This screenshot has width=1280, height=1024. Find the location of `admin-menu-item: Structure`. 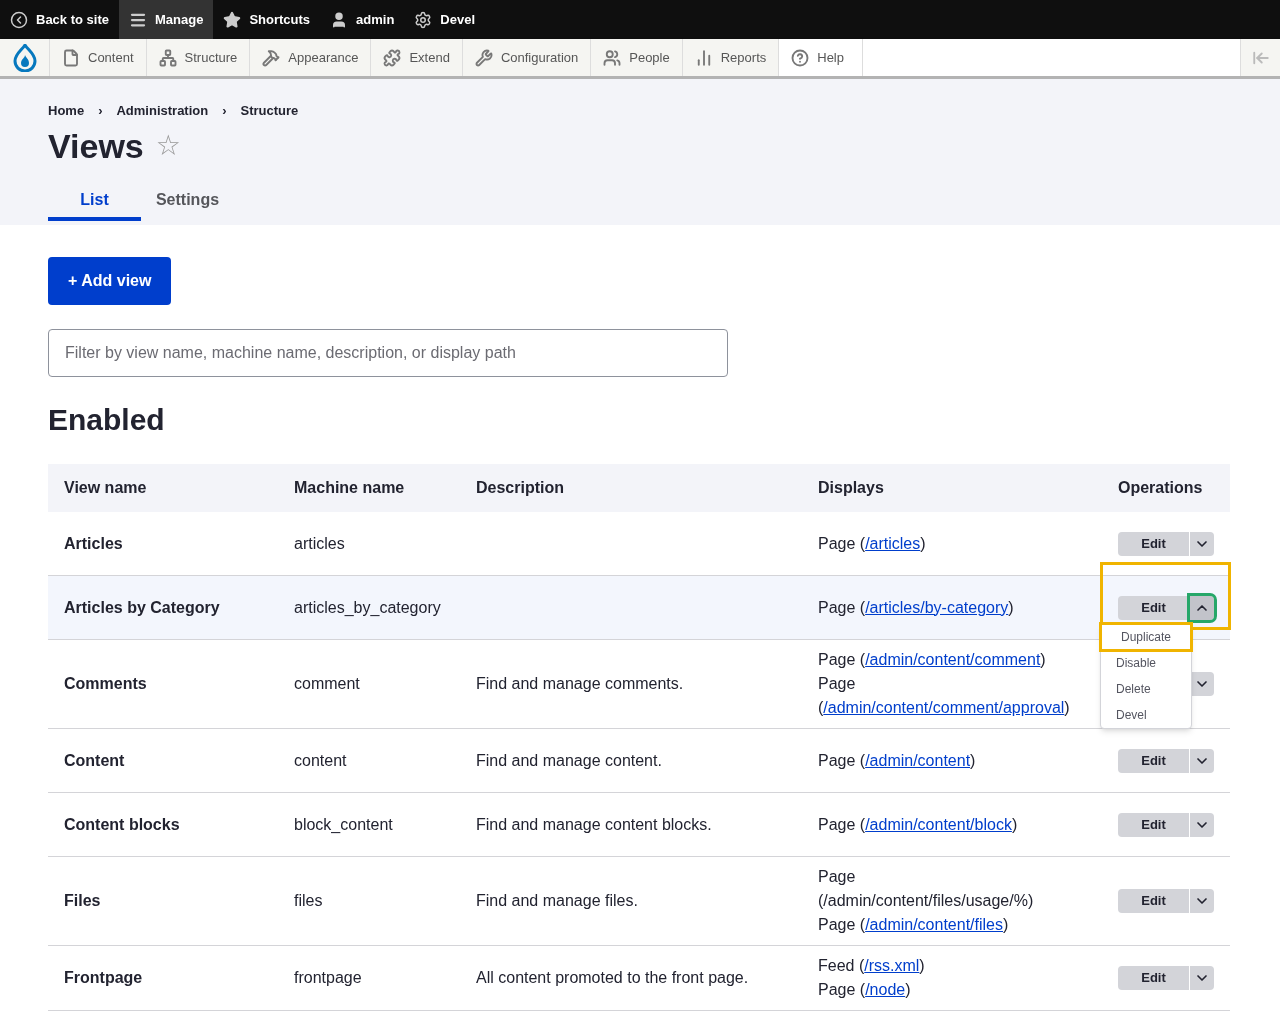

admin-menu-item: Structure is located at coordinates (198, 57).